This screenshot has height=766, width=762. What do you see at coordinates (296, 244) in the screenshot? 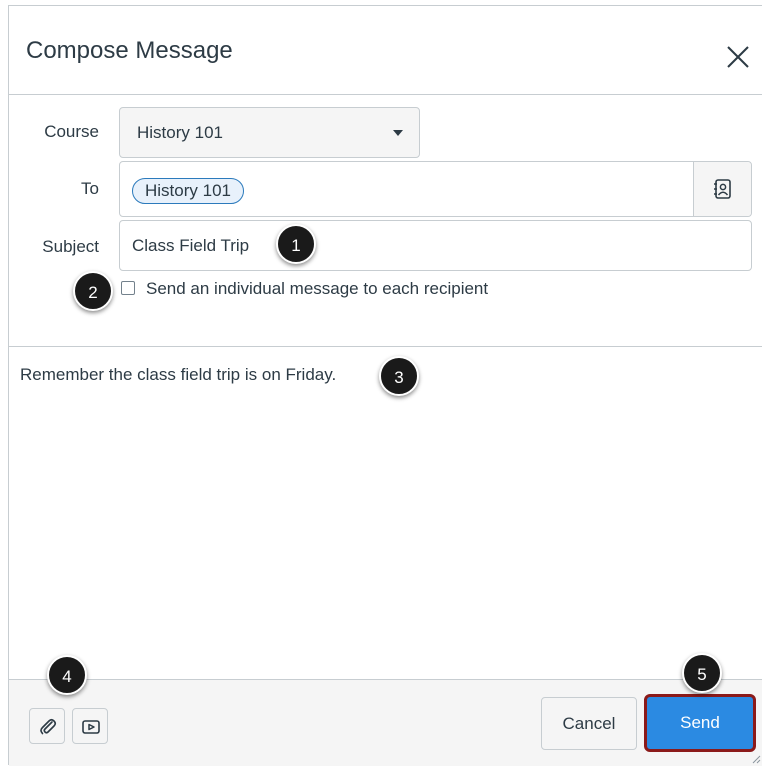
I see `callout-1: 1` at bounding box center [296, 244].